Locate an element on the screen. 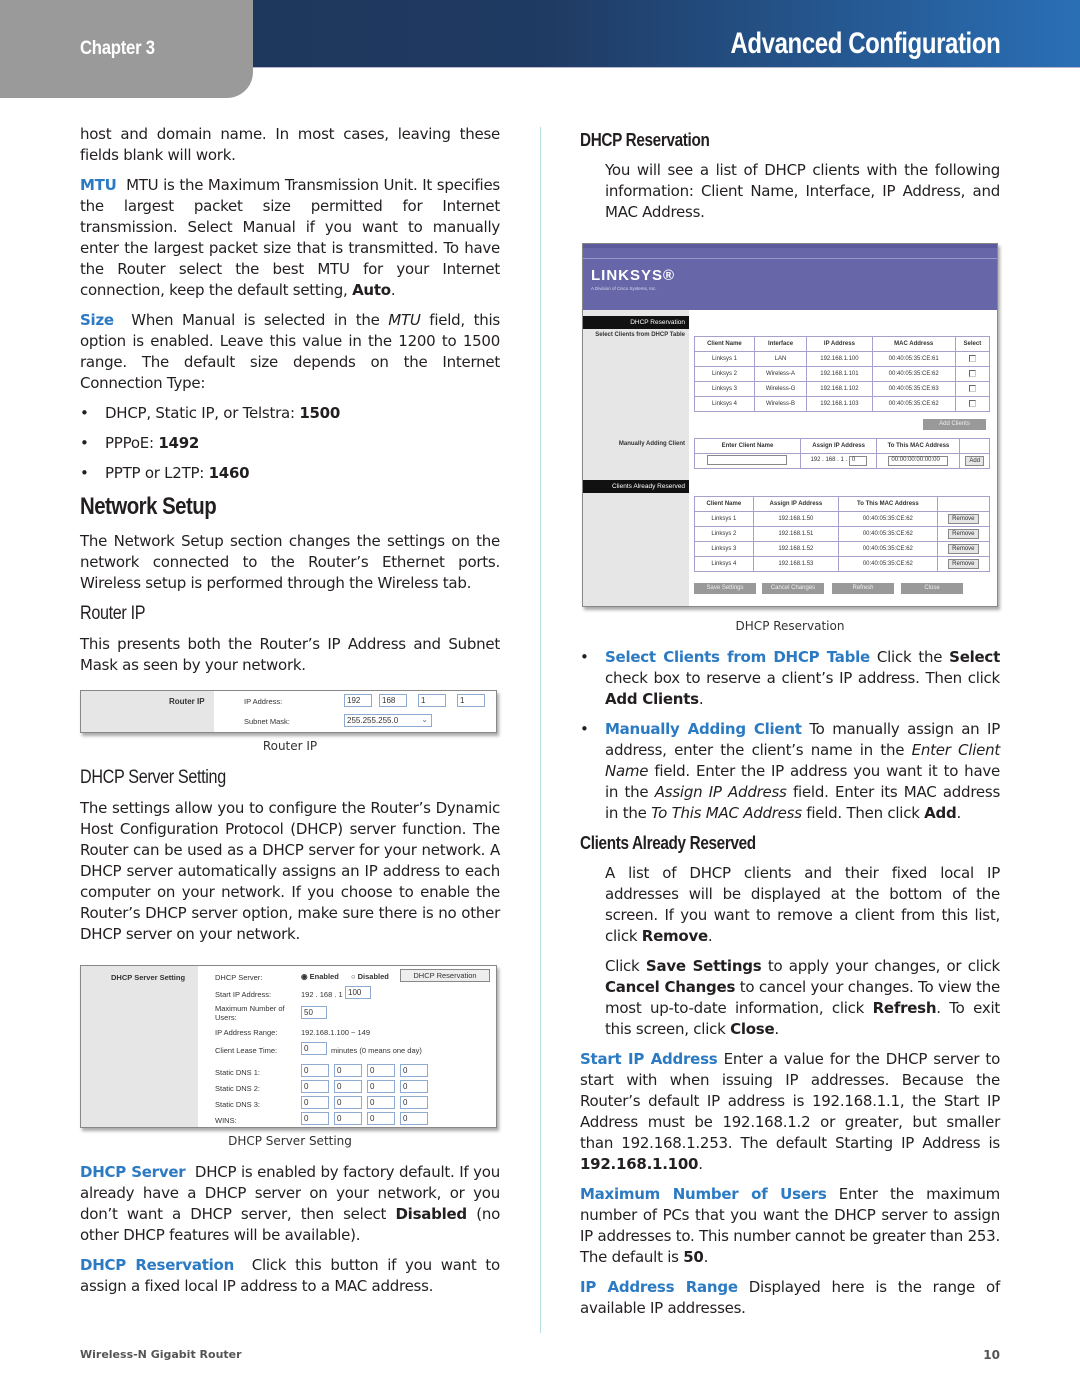  start-ip-label: Start IP Address: is located at coordinates (243, 994).